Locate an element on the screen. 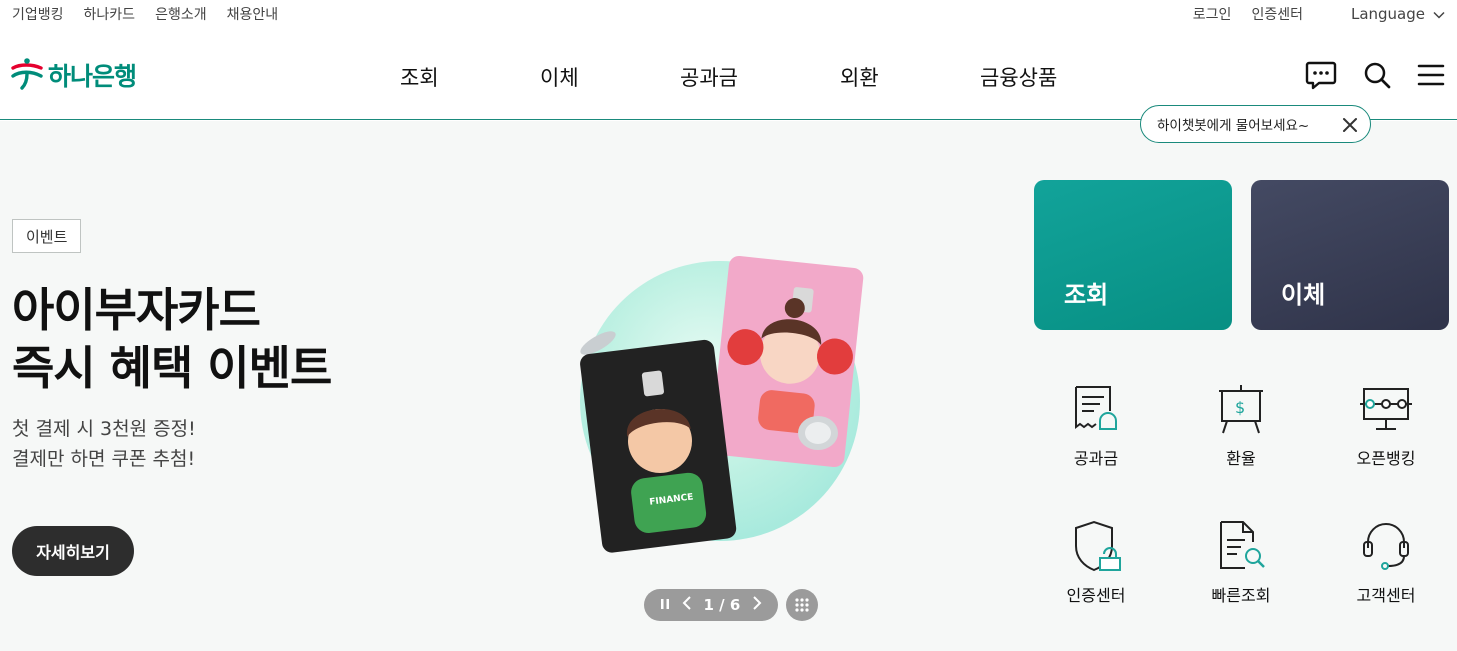 This screenshot has height=651, width=1457. slide-counter: 1 / 6 is located at coordinates (722, 605).